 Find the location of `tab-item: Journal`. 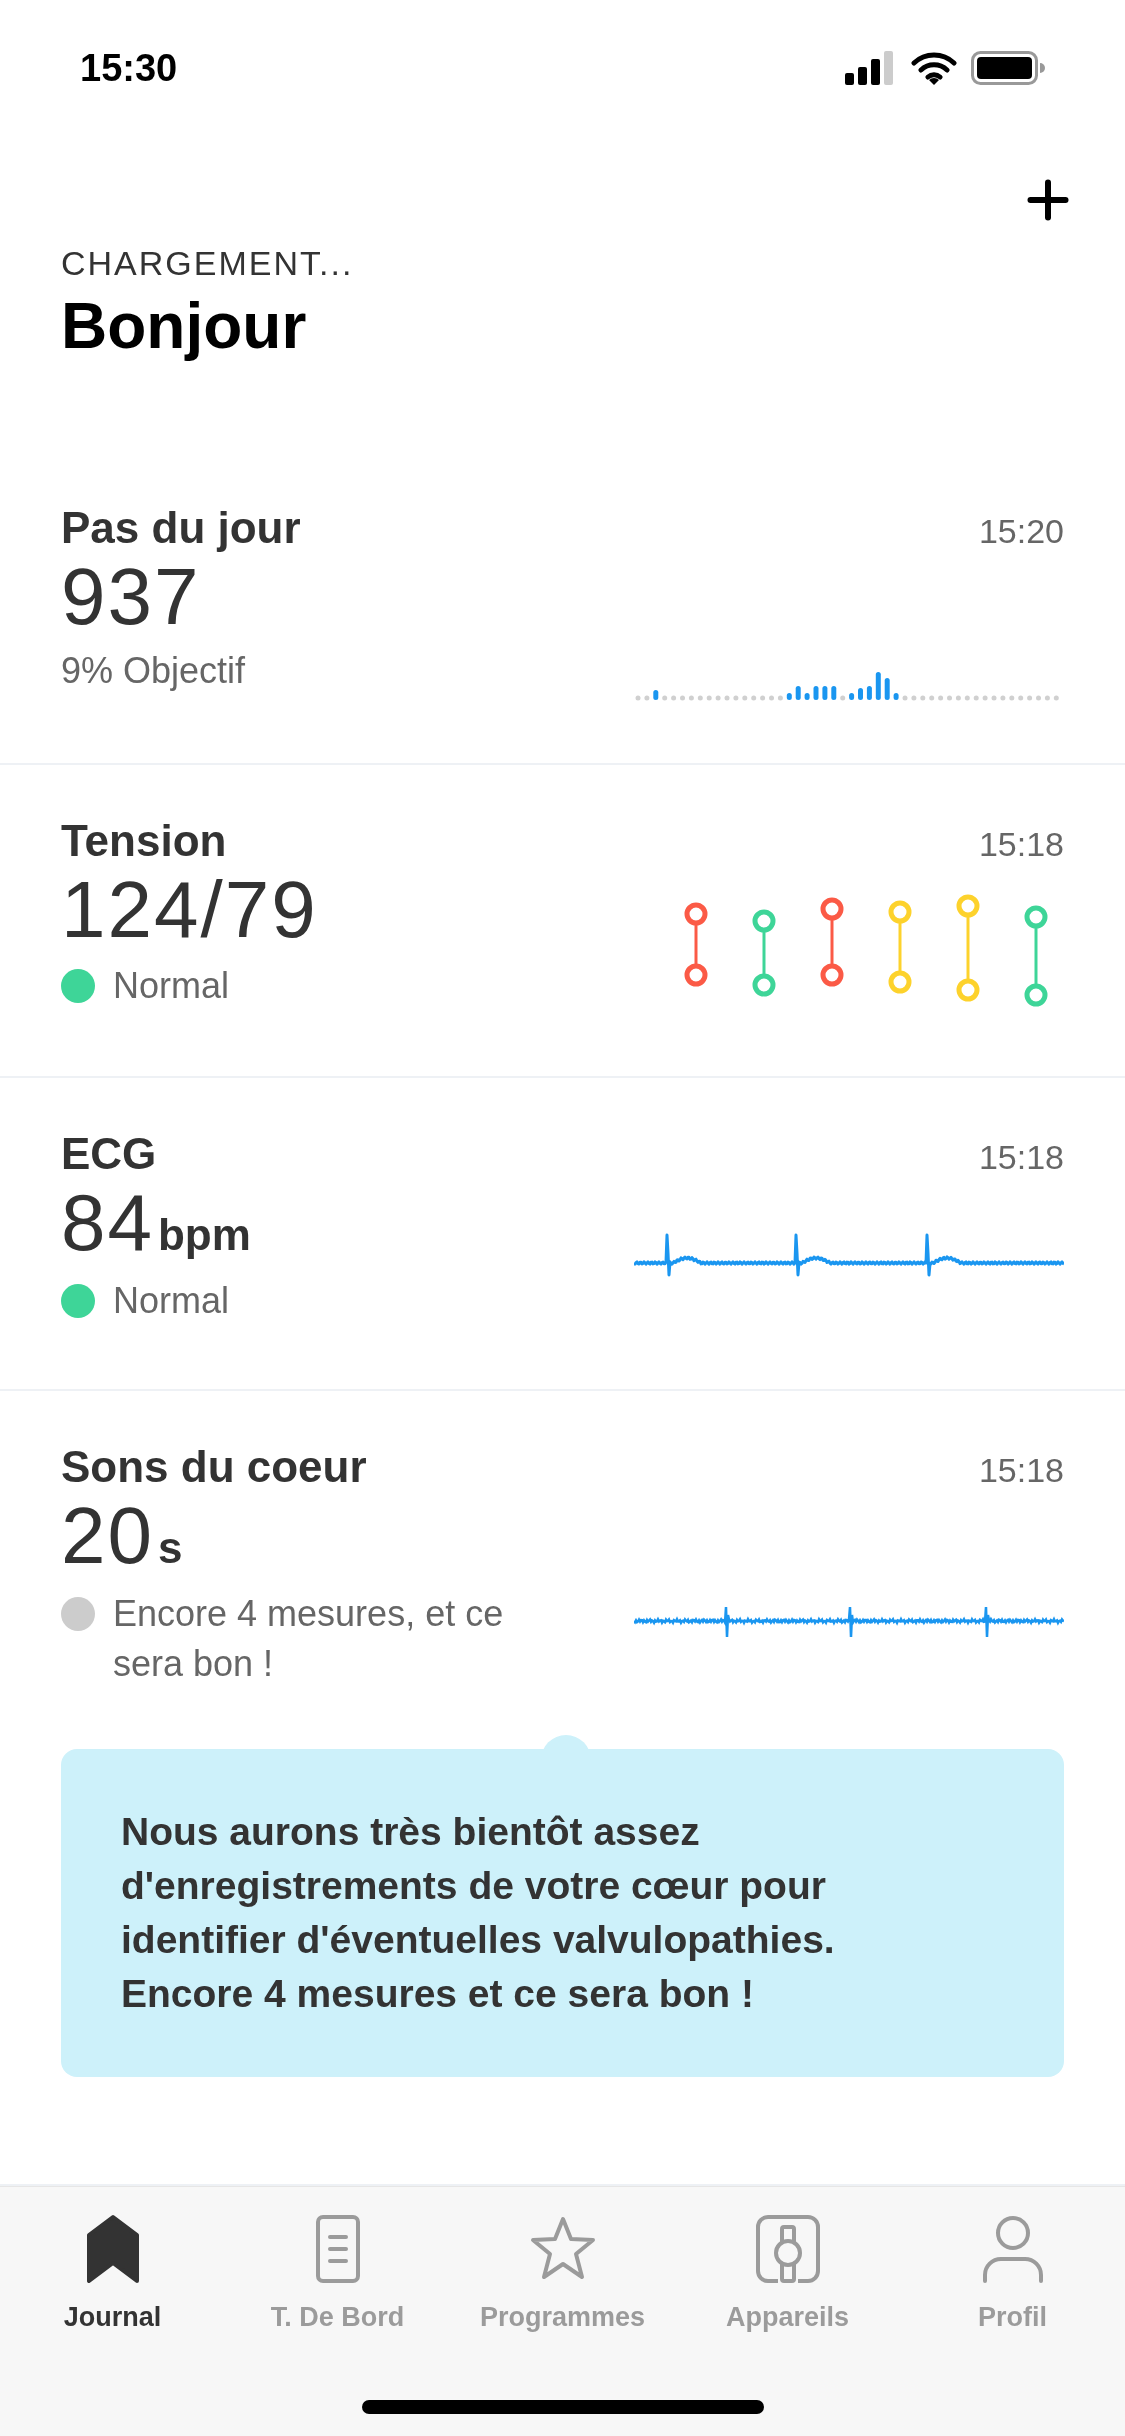

tab-item: Journal is located at coordinates (112, 2275).